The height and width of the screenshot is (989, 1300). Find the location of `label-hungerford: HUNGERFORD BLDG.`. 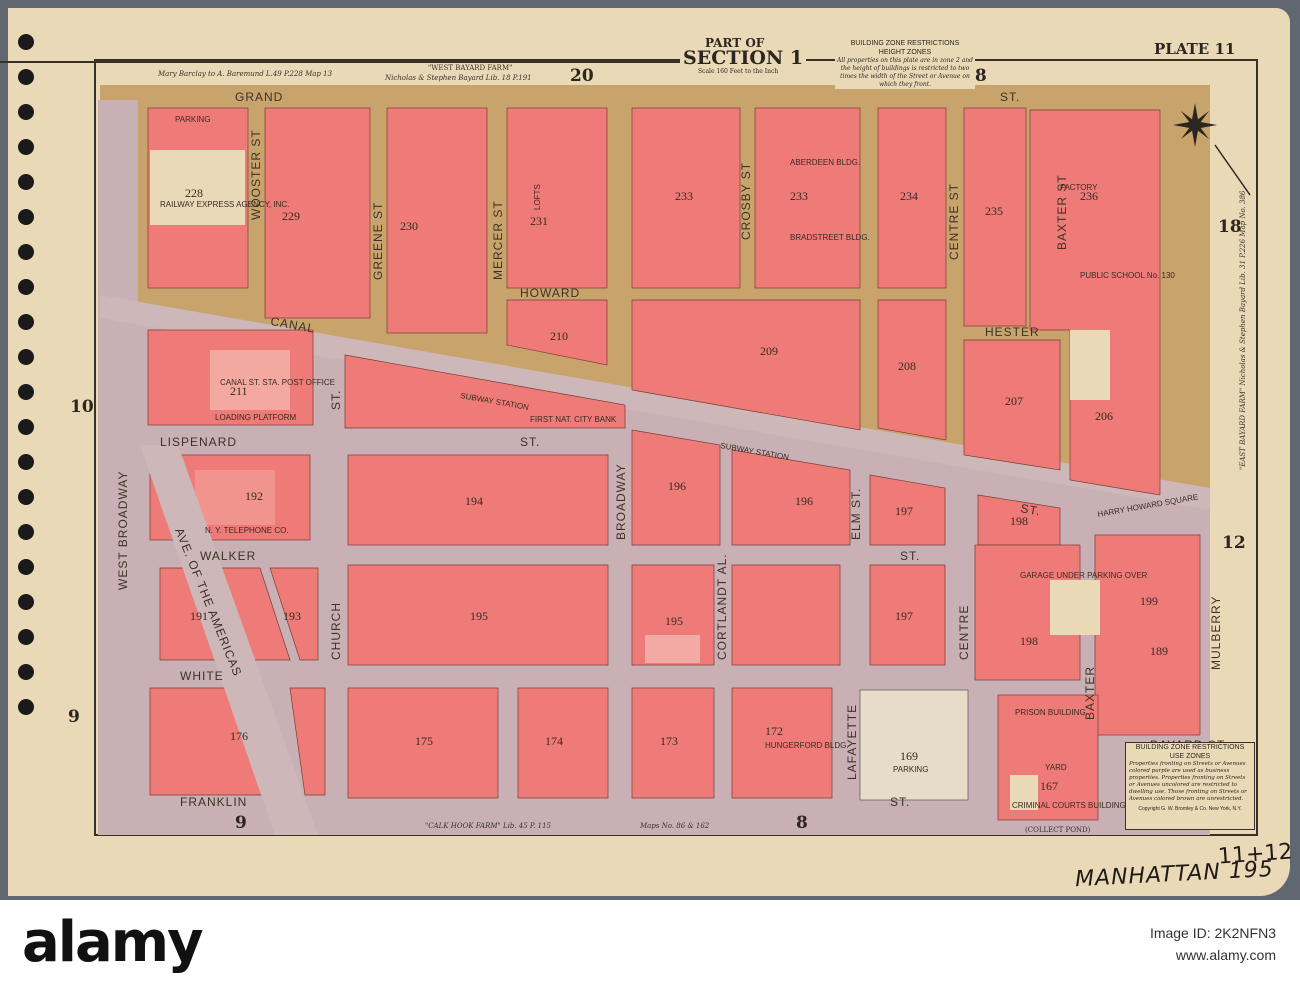

label-hungerford: HUNGERFORD BLDG. is located at coordinates (807, 745).